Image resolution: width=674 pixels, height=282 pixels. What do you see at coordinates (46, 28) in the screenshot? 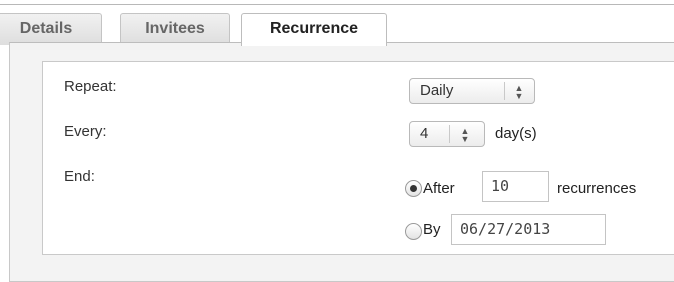
I see `tab-details-label: Details` at bounding box center [46, 28].